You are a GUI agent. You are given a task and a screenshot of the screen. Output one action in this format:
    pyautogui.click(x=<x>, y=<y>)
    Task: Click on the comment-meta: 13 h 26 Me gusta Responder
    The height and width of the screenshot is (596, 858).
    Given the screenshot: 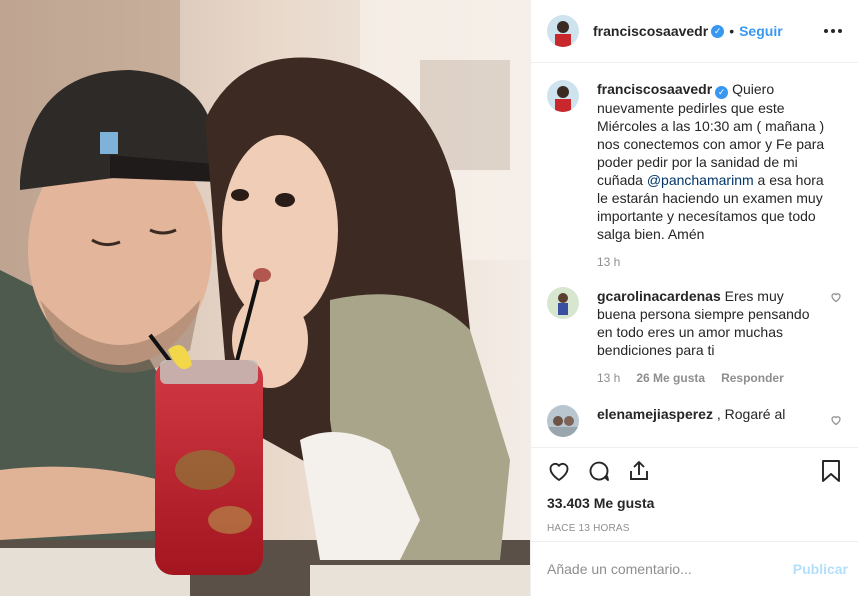 What is the action you would take?
    pyautogui.click(x=707, y=378)
    